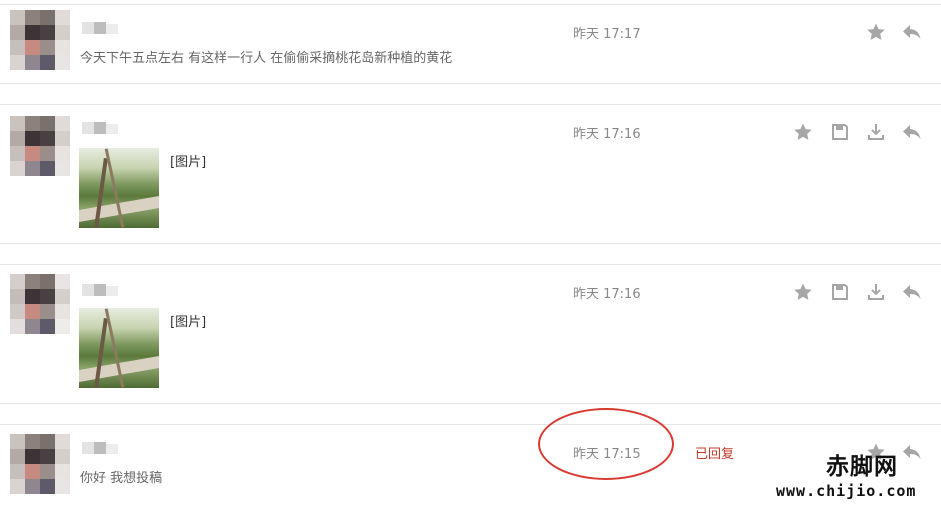 The height and width of the screenshot is (506, 941). Describe the element at coordinates (862, 466) in the screenshot. I see `watermark-title: 赤脚网` at that location.